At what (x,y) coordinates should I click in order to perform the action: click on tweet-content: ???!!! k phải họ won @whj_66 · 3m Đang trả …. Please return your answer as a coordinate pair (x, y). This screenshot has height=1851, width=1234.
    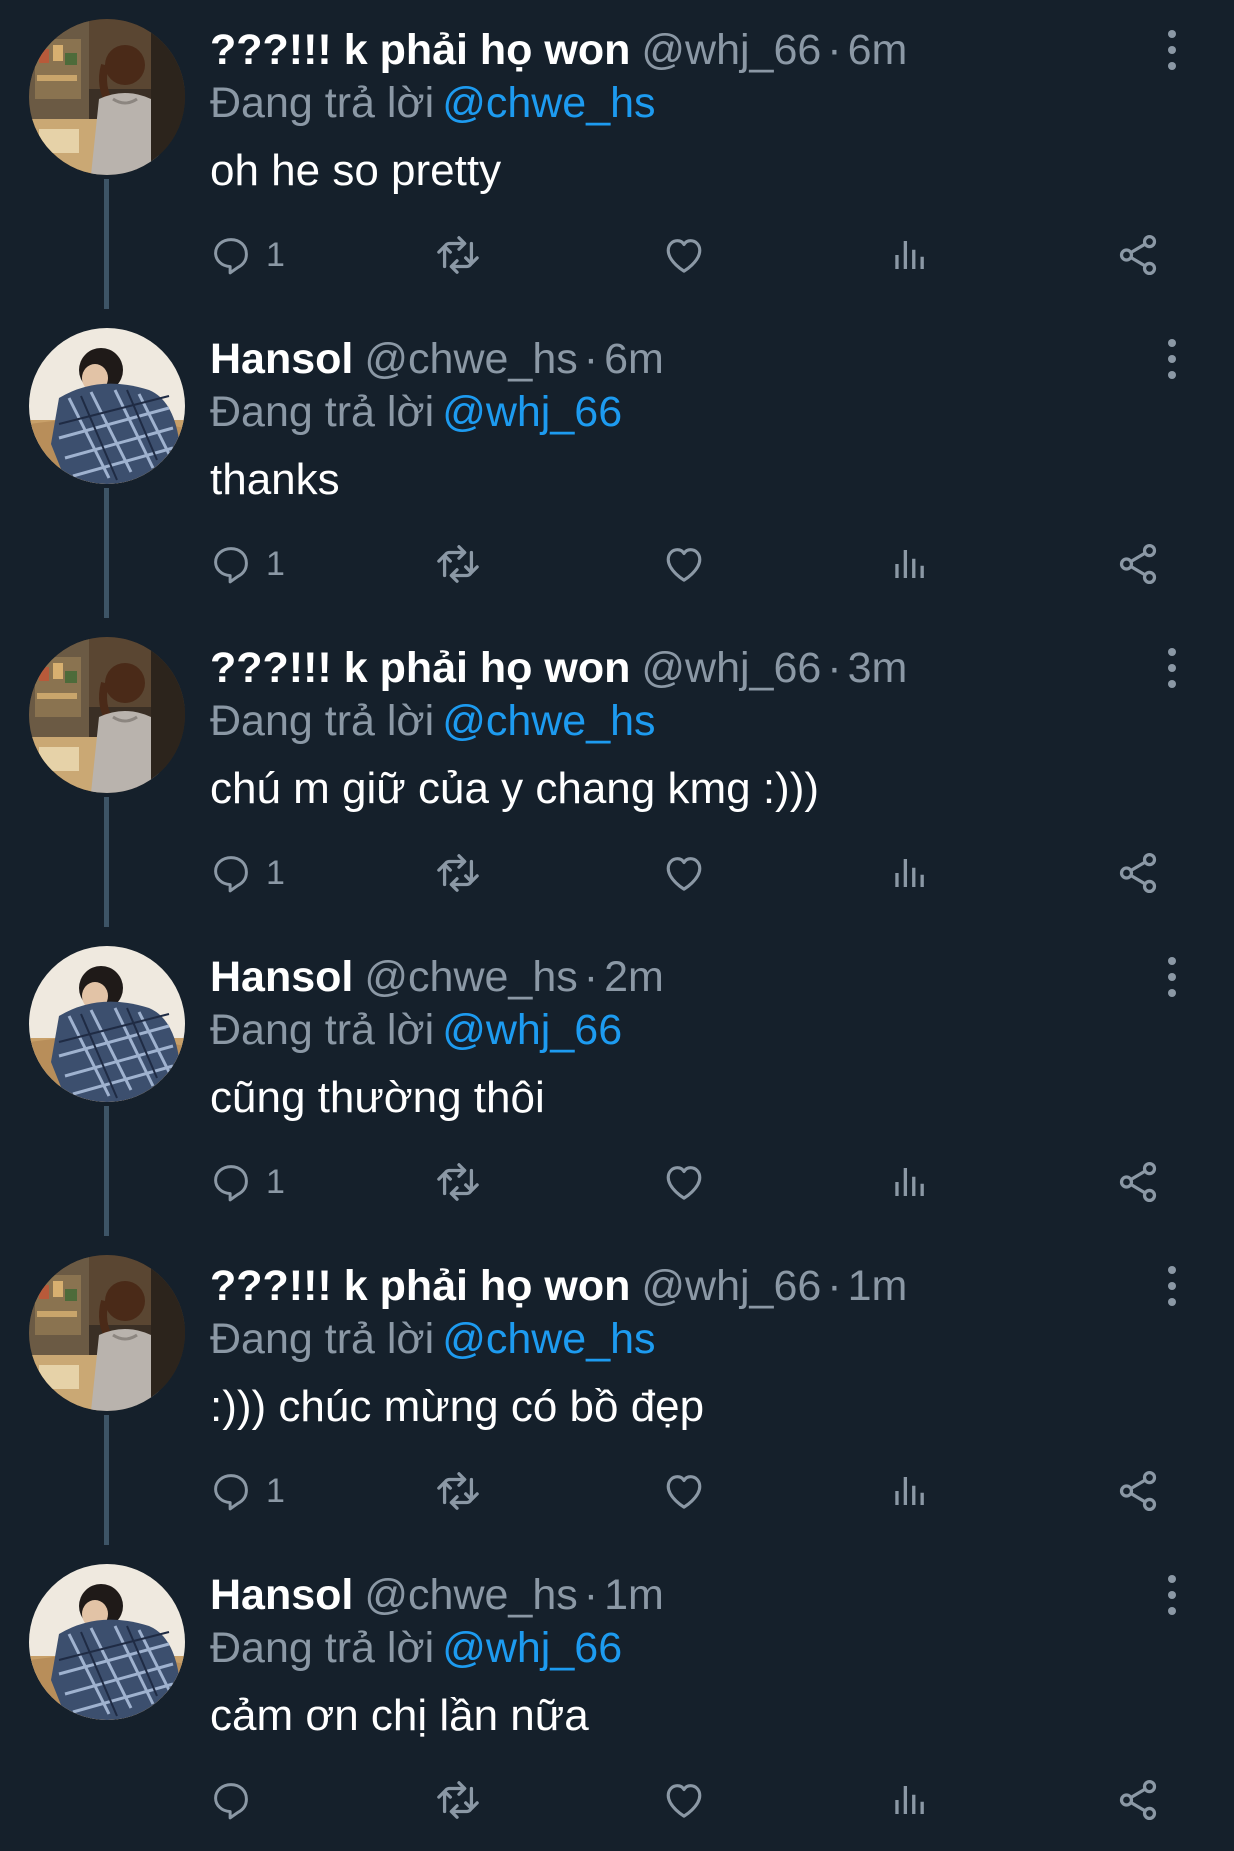
    Looking at the image, I should click on (722, 772).